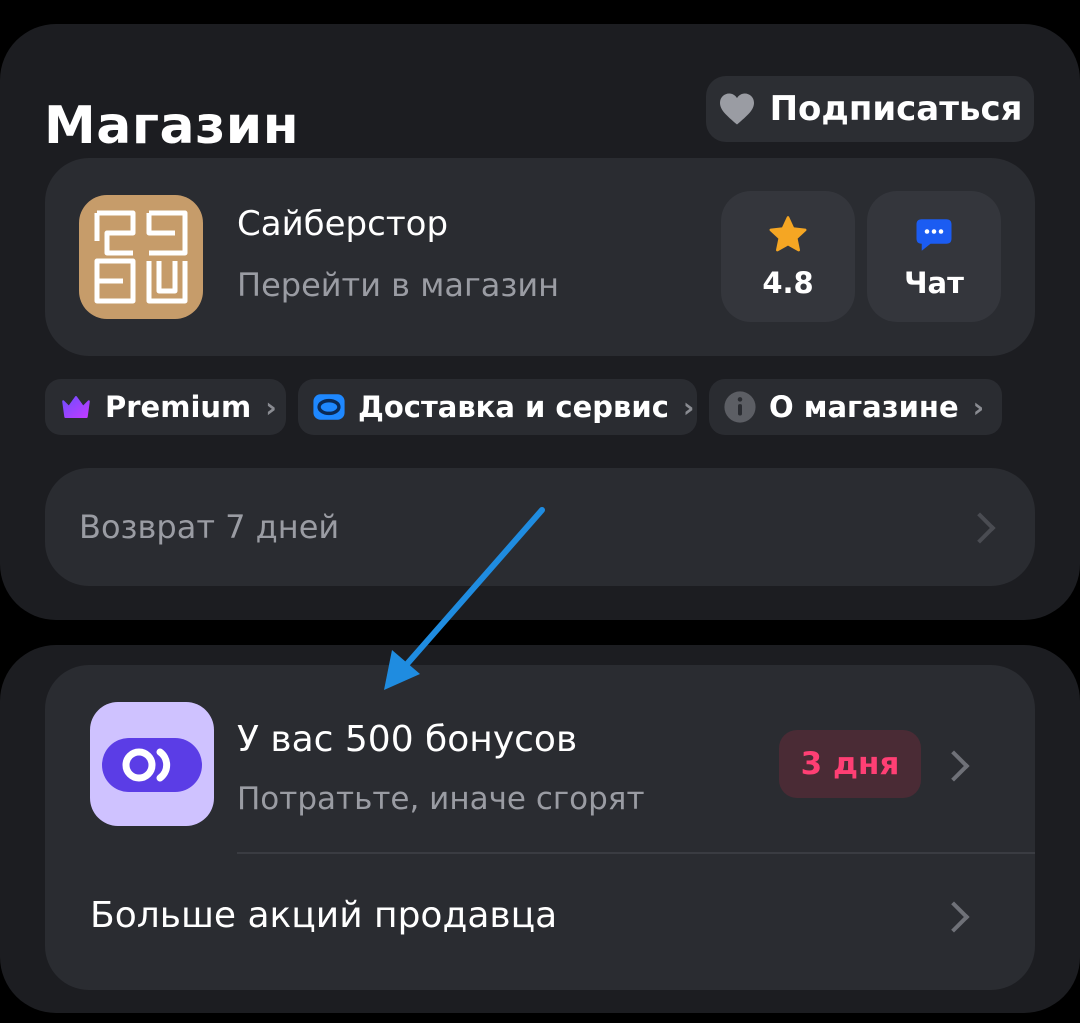  I want to click on days-left-badge: 3 дня, so click(850, 764).